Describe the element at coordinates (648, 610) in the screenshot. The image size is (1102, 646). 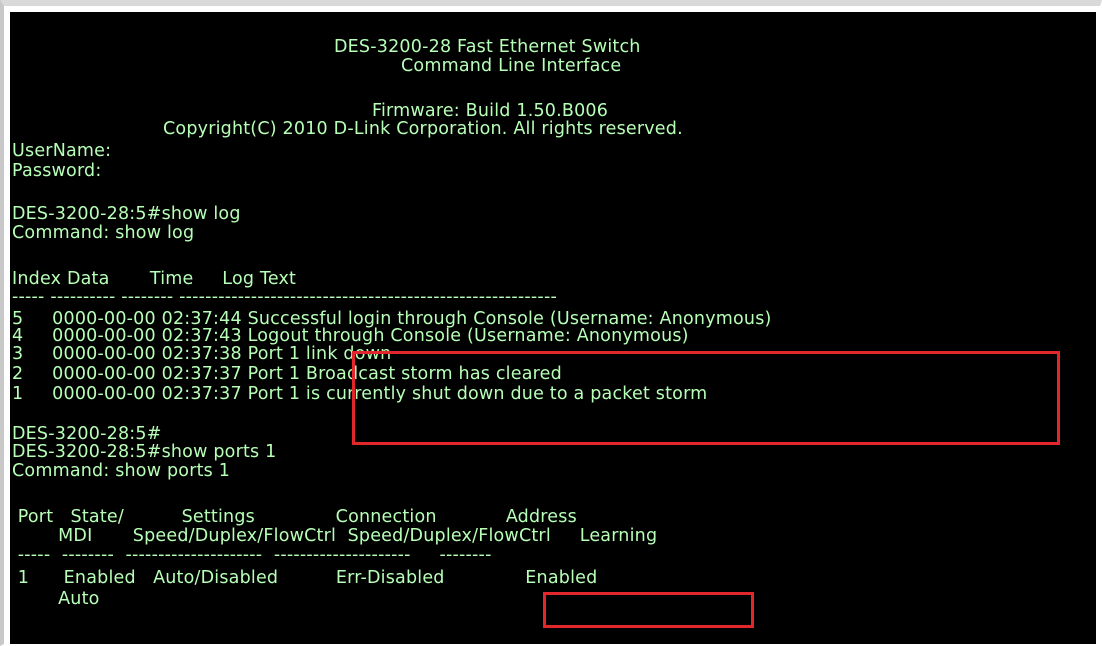
I see `err-disabled-highlight-box` at that location.